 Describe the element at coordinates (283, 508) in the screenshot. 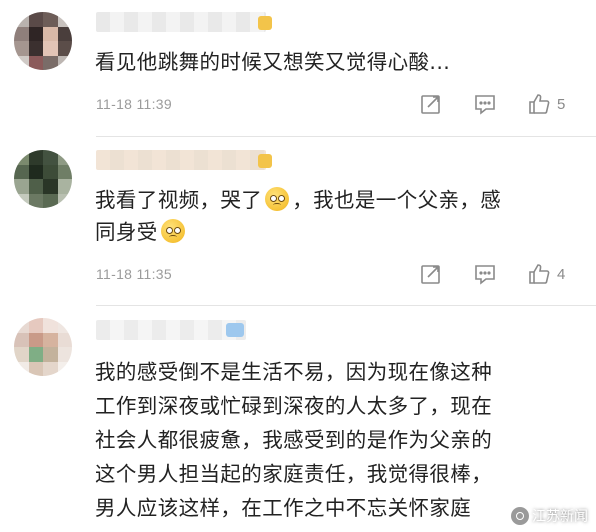

I see `comment-text-line-5: 男人应该这样，在工作之中不忘关怀家庭` at that location.